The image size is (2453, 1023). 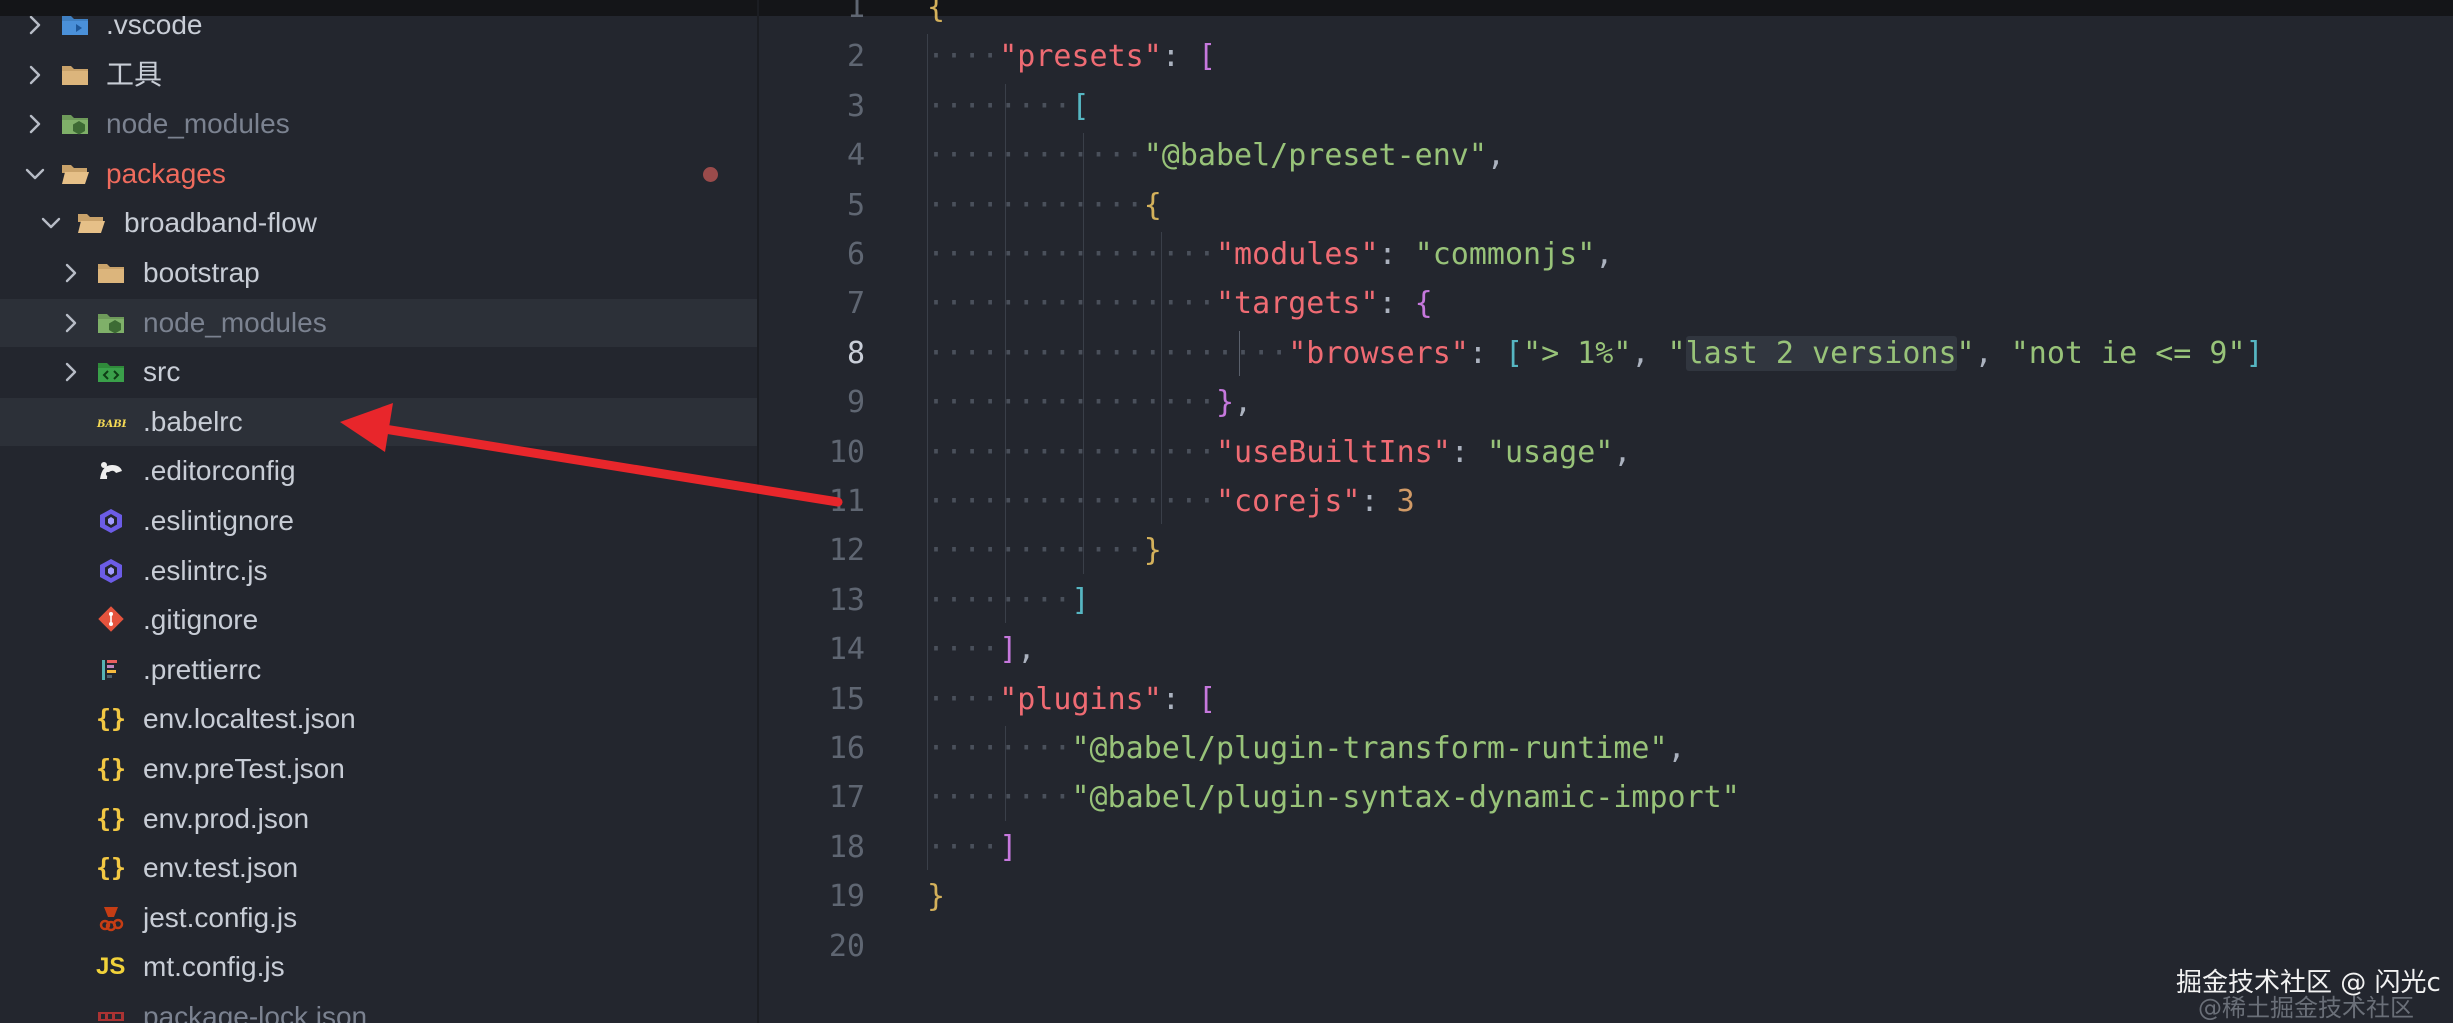 What do you see at coordinates (855, 56) in the screenshot?
I see `line-number: 2` at bounding box center [855, 56].